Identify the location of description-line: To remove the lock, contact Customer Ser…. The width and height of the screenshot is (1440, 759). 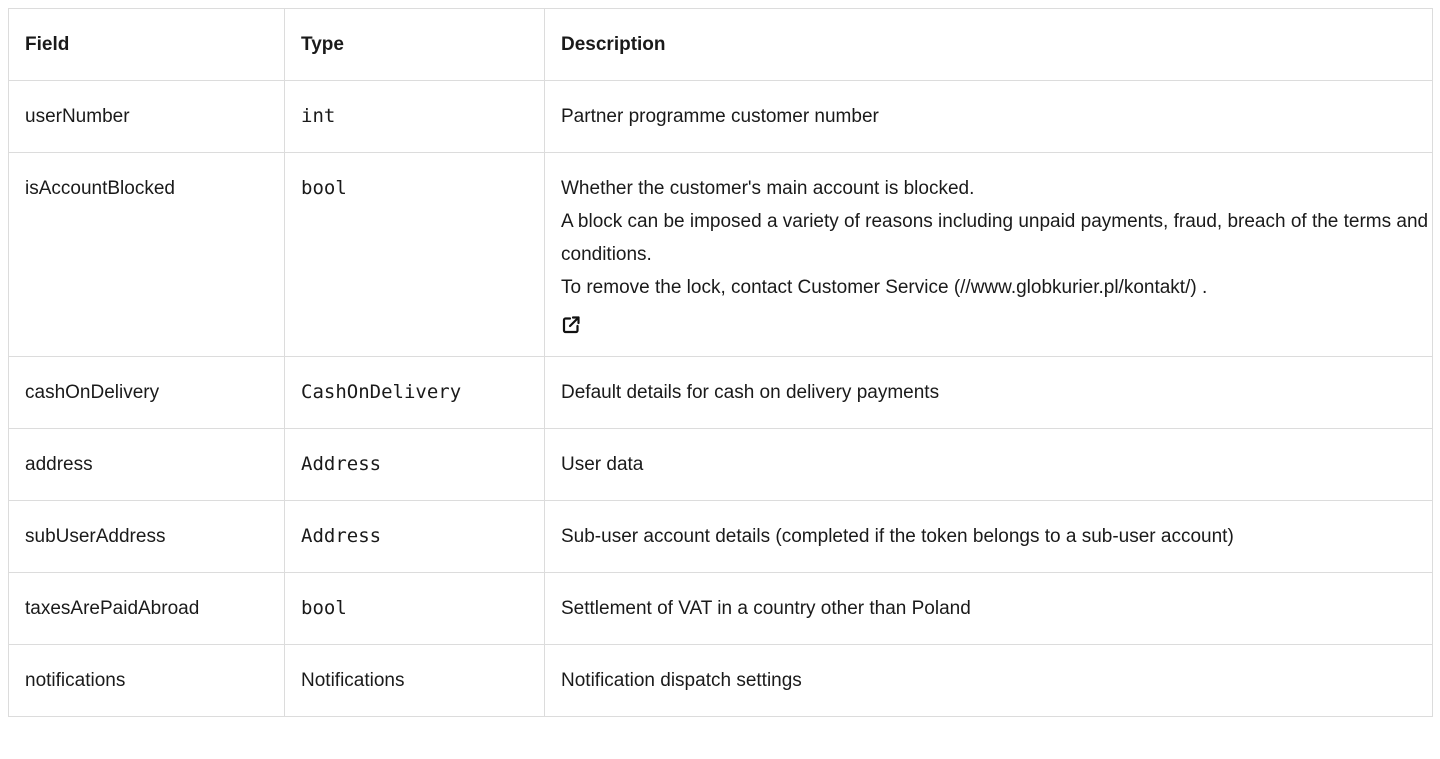
(884, 287).